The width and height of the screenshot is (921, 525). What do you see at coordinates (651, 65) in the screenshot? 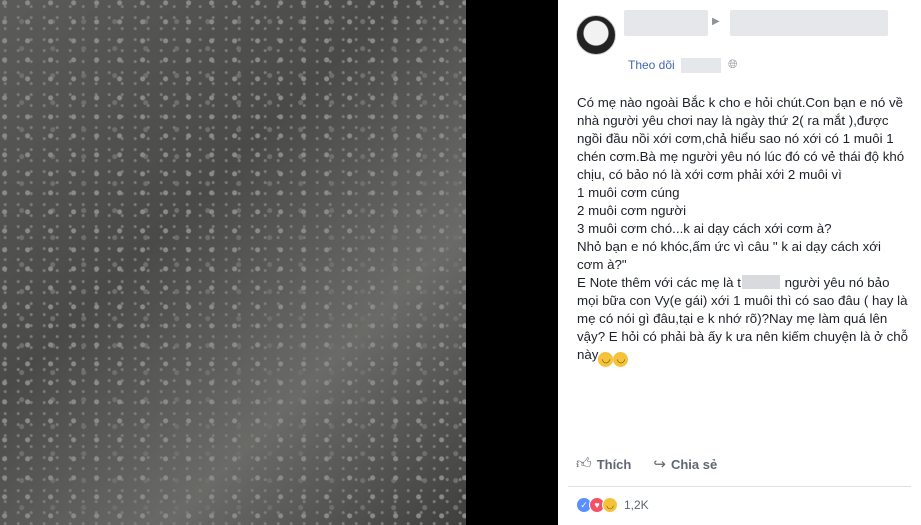
I see `follow-link: Theo dõi` at bounding box center [651, 65].